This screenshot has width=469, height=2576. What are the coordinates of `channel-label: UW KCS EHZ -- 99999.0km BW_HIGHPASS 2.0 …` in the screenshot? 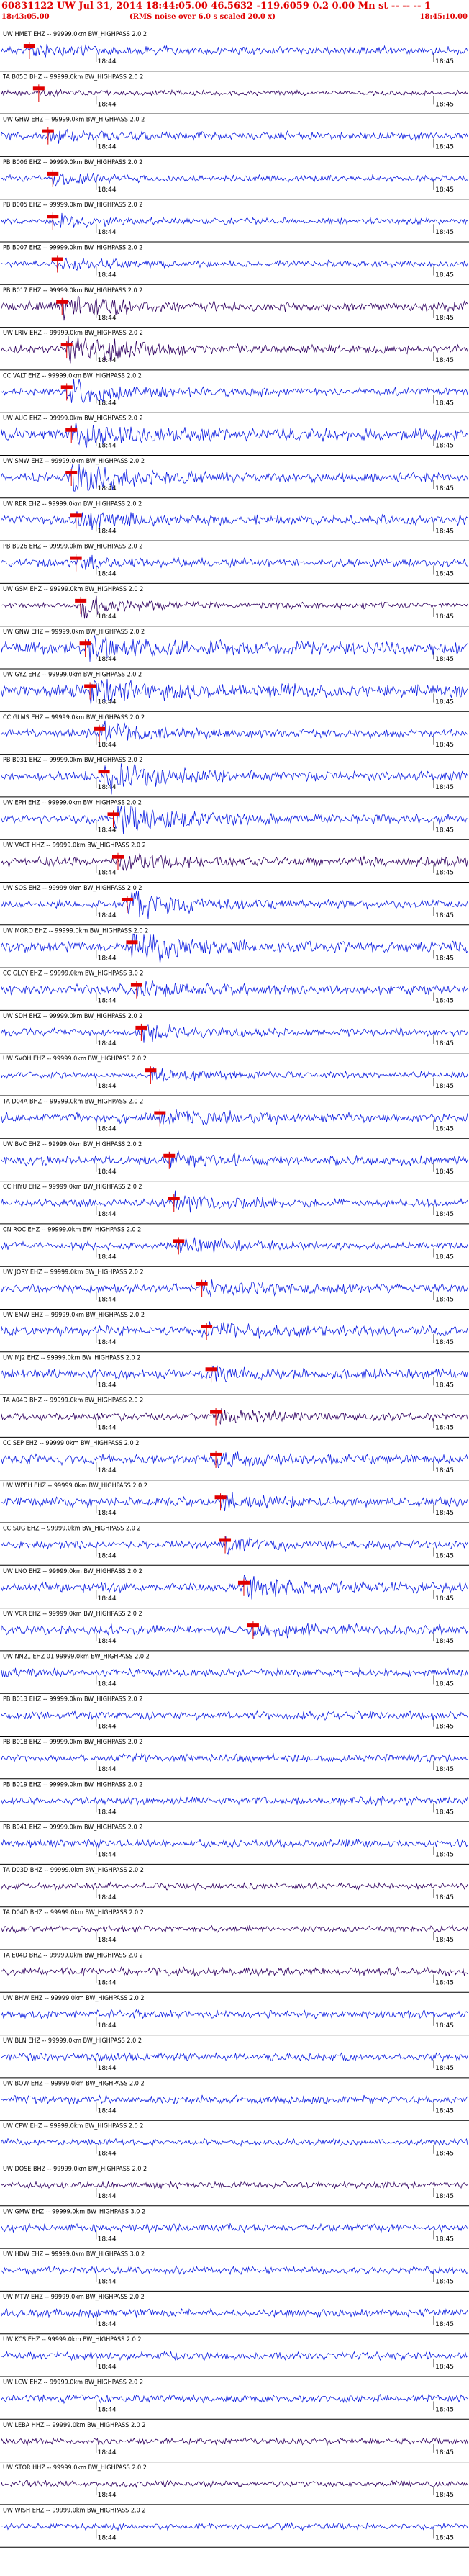 It's located at (72, 2339).